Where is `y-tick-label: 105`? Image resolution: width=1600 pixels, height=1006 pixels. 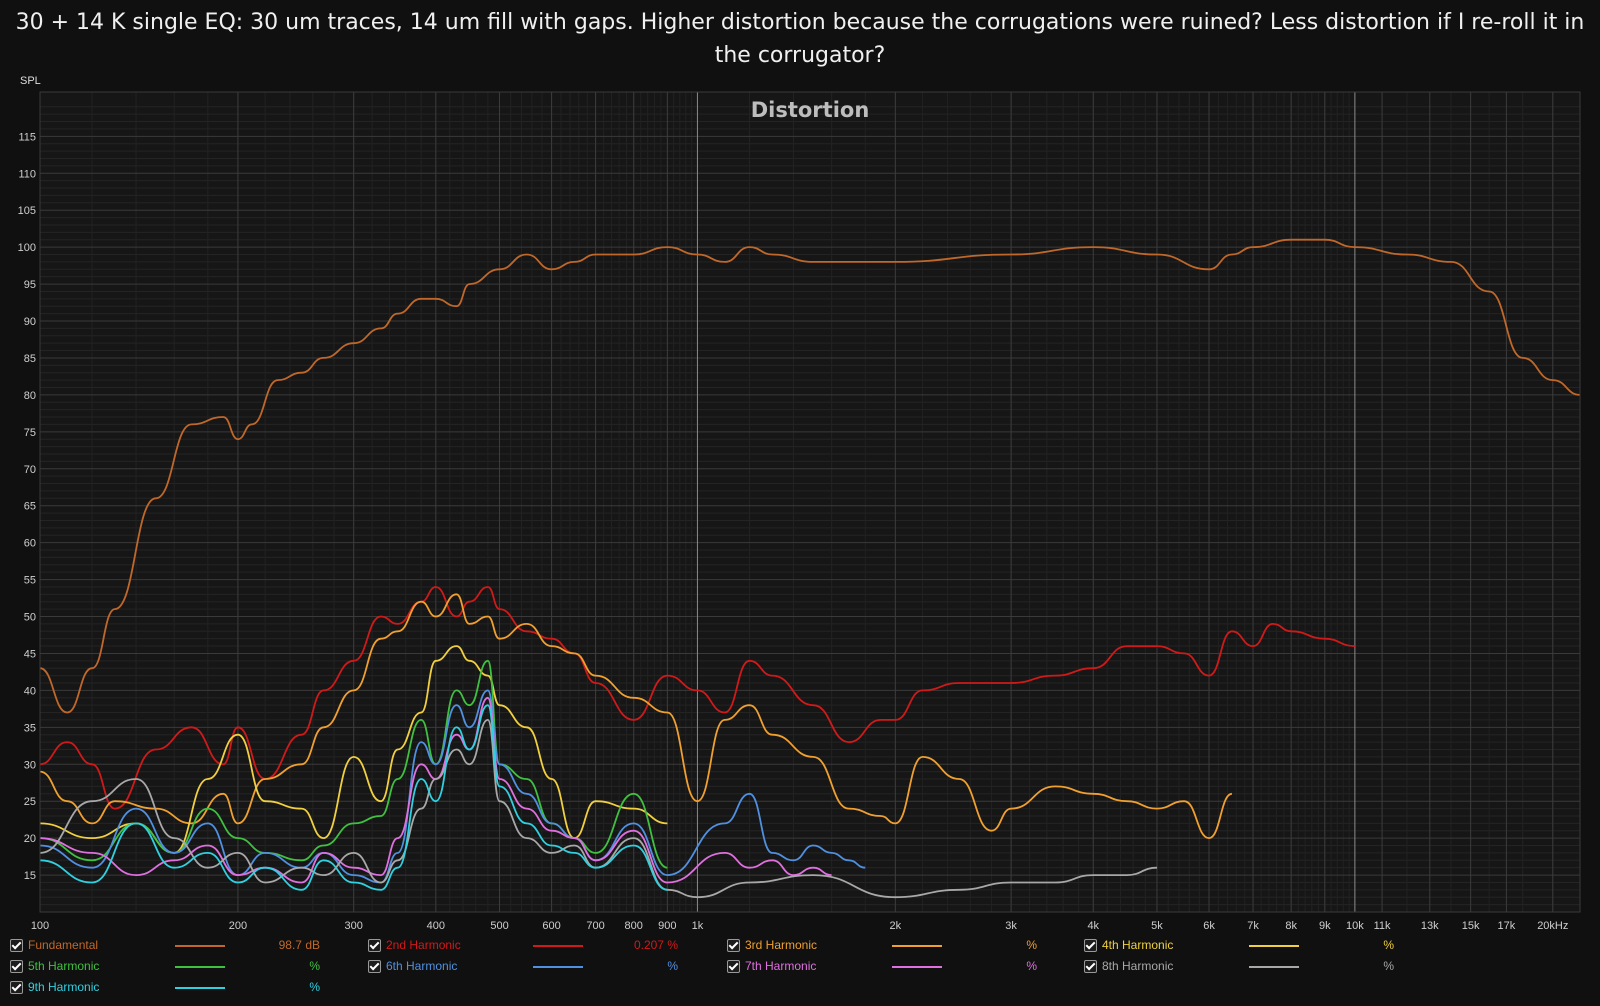
y-tick-label: 105 is located at coordinates (27, 211).